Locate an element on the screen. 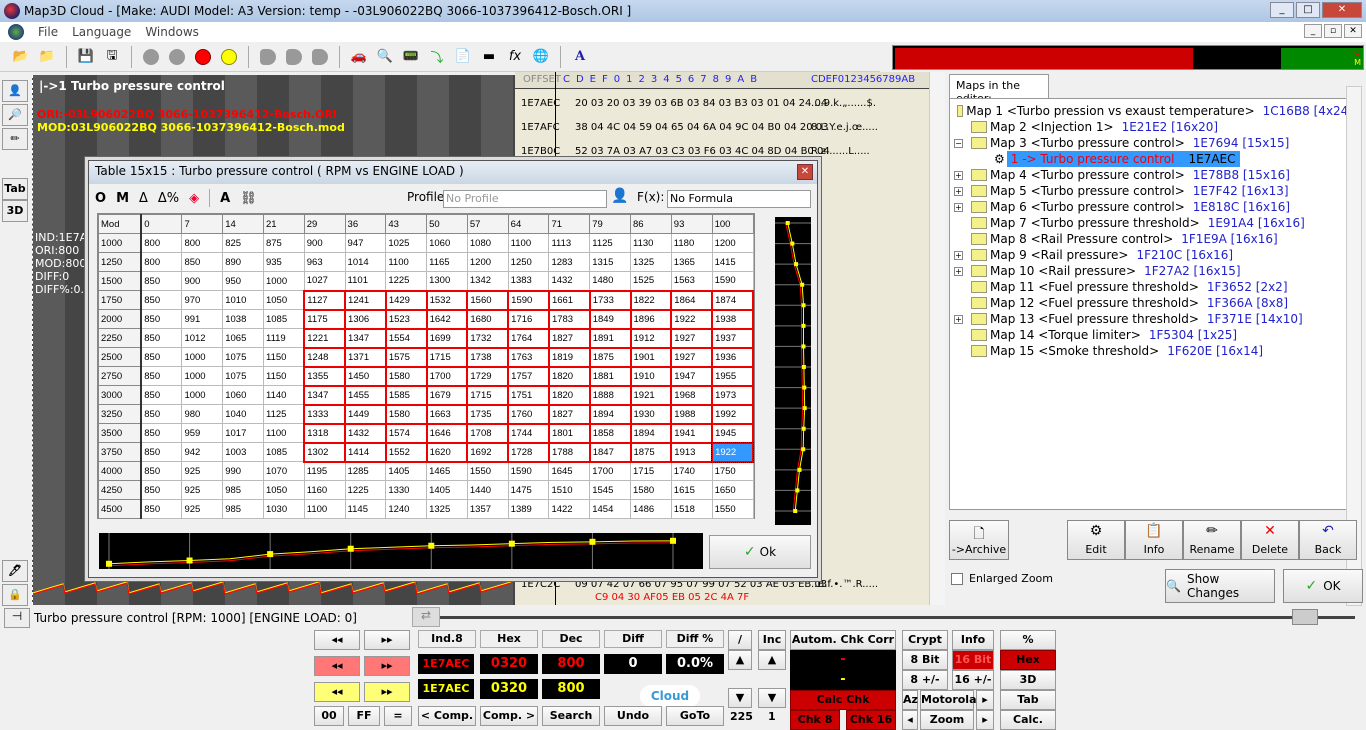 The image size is (1366, 730). red-circle-icon is located at coordinates (203, 57).